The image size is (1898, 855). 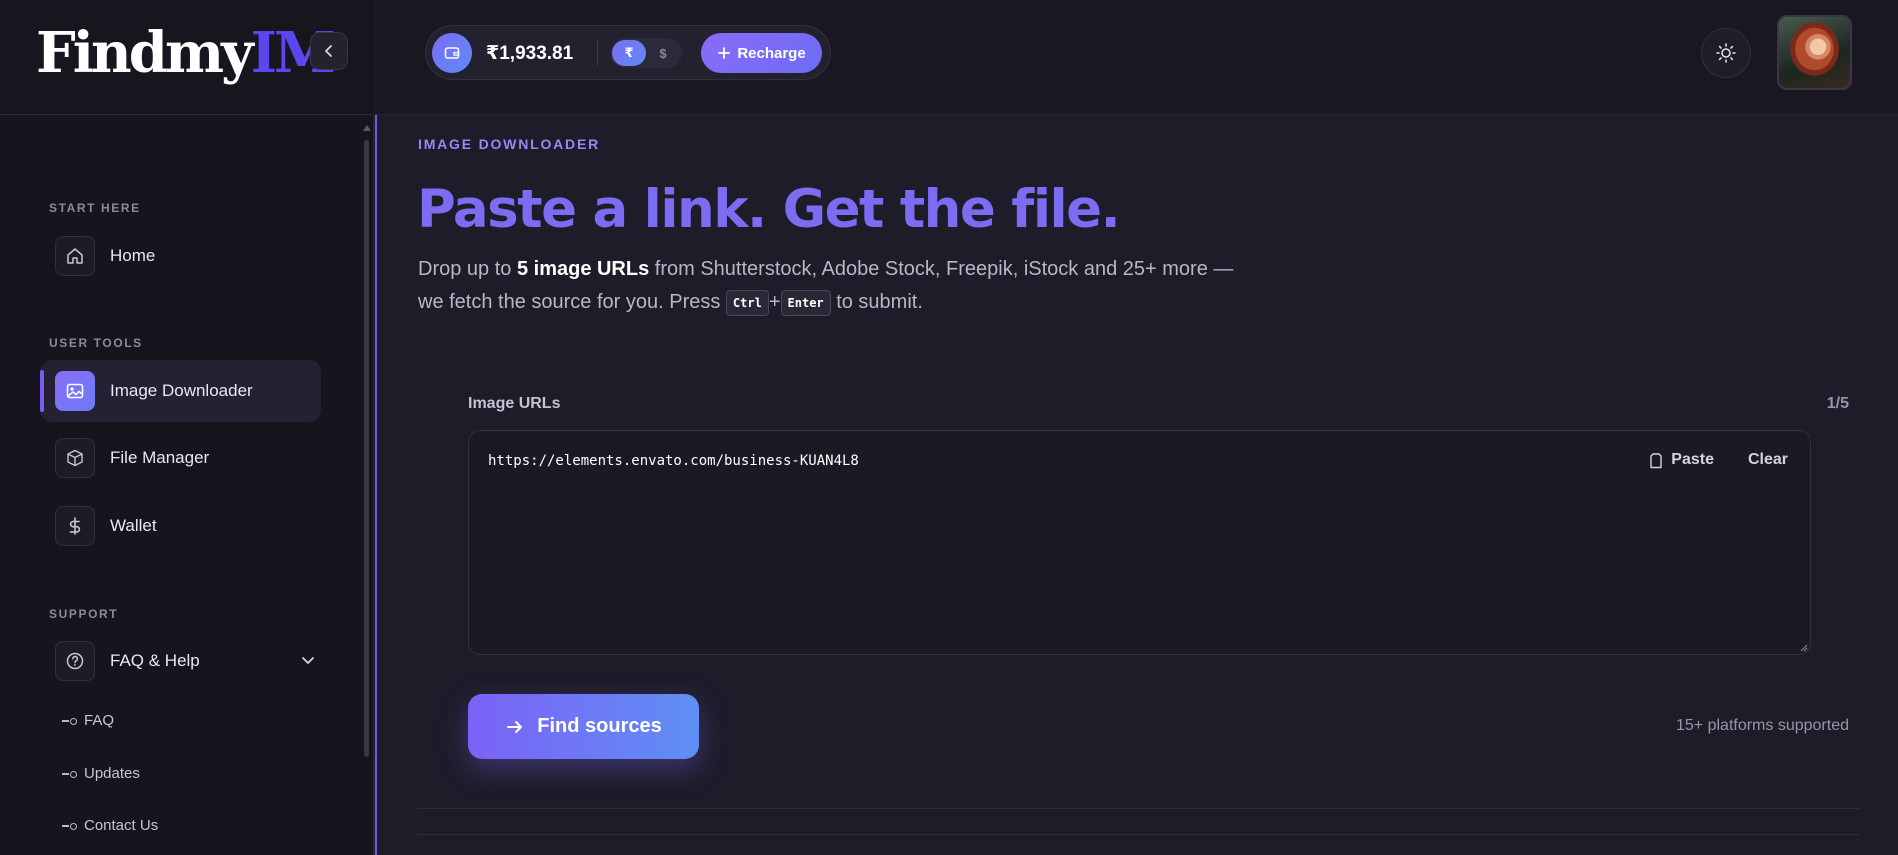 I want to click on section-label-start-here: START HERE, so click(x=95, y=208).